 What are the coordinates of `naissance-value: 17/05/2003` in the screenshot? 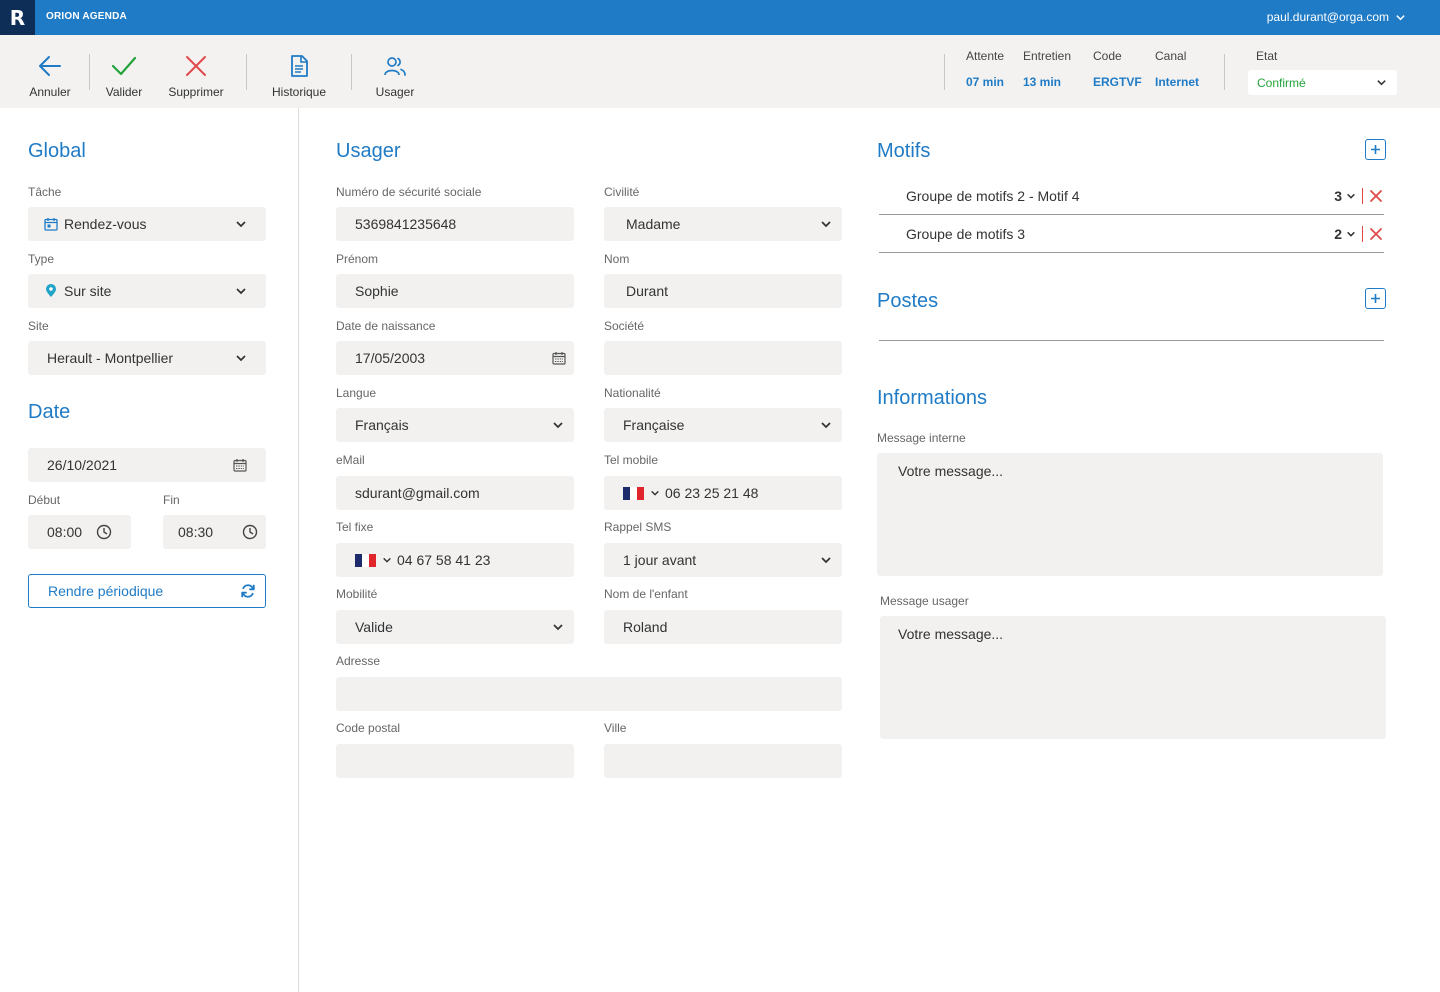 It's located at (390, 358).